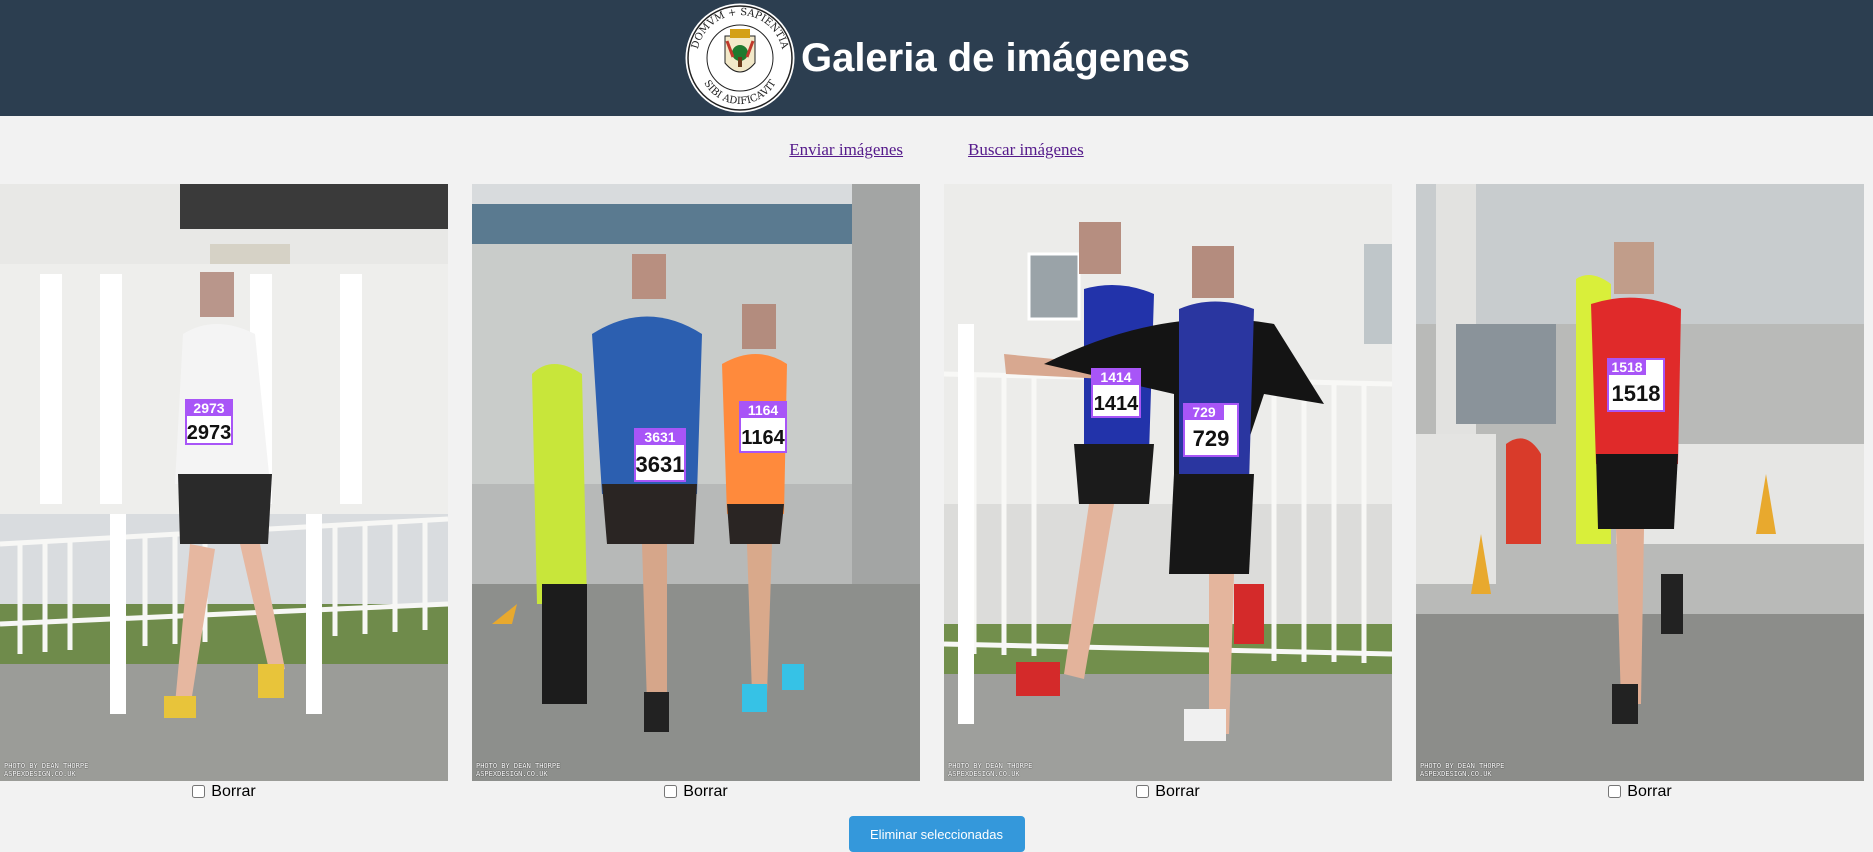 Image resolution: width=1873 pixels, height=852 pixels. I want to click on bib-label: 3631, so click(659, 437).